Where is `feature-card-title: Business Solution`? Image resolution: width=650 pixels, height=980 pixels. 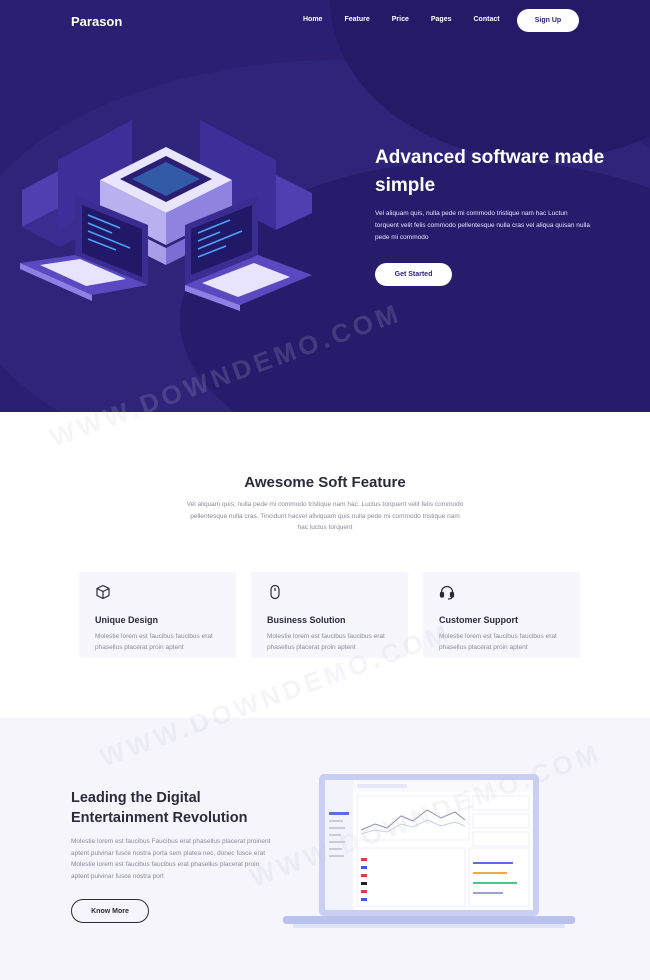
feature-card-title: Business Solution is located at coordinates (306, 620).